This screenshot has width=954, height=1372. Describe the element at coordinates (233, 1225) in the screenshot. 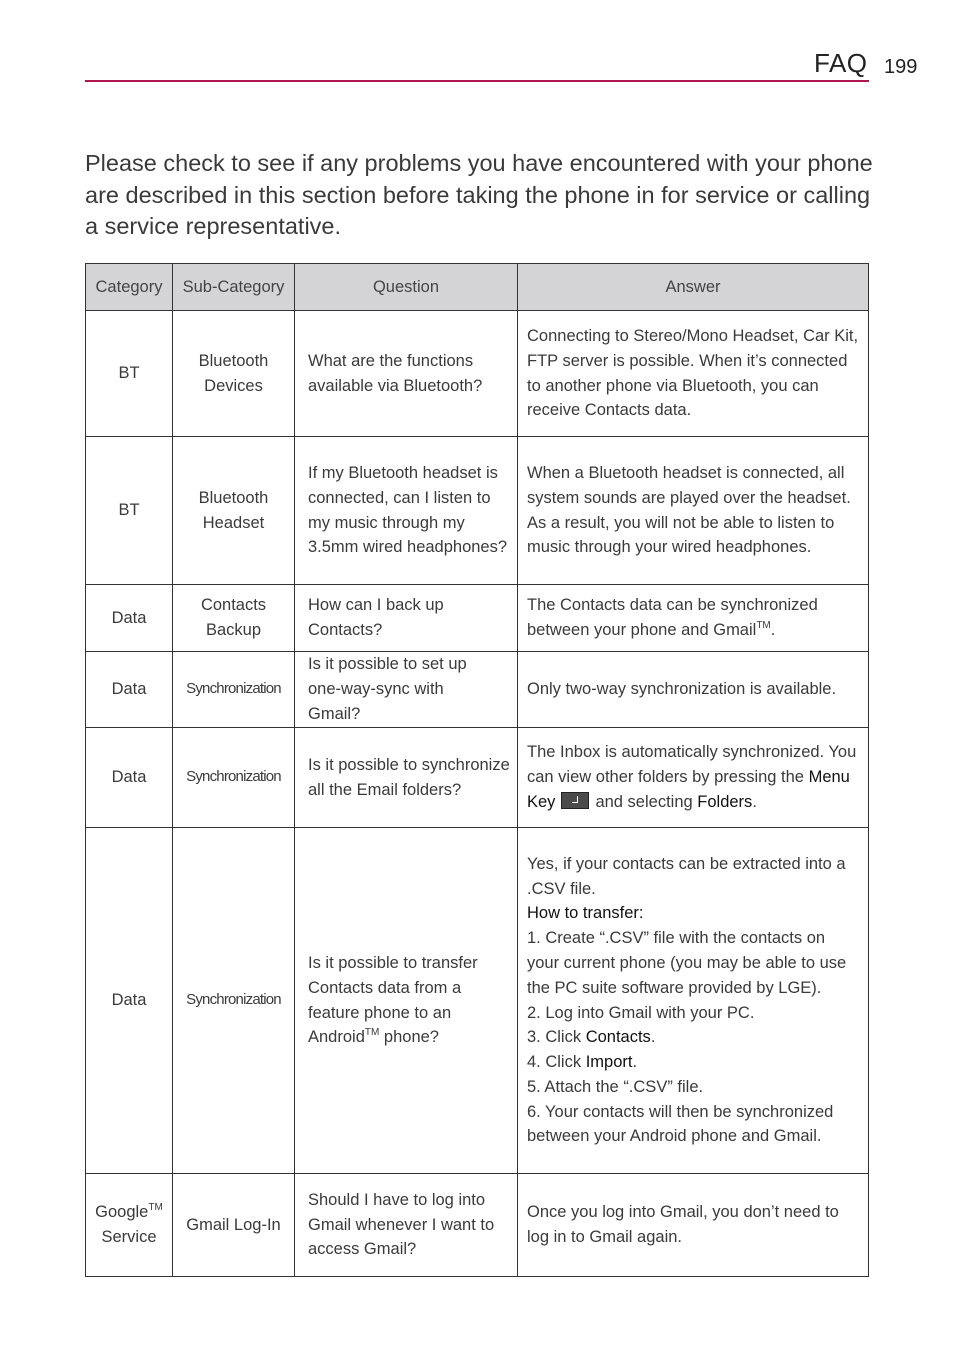

I see `subcategory-cell: Gmail Log-In` at that location.